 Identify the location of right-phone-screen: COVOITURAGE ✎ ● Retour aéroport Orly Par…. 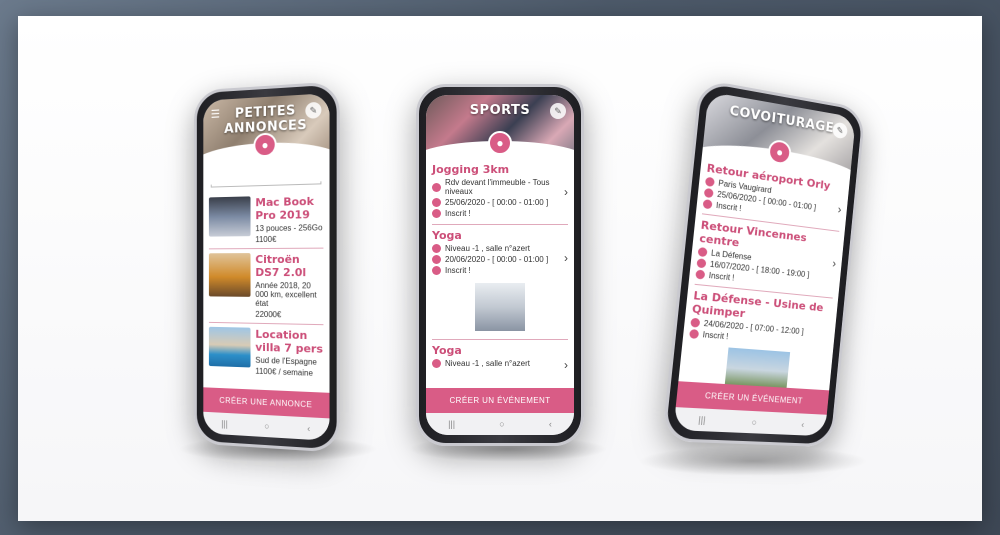
(764, 264).